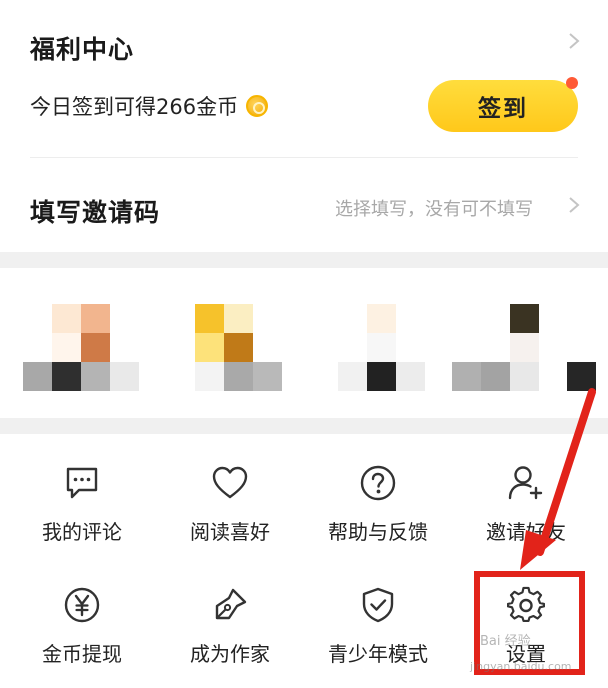 Image resolution: width=608 pixels, height=688 pixels. I want to click on divider, so click(304, 157).